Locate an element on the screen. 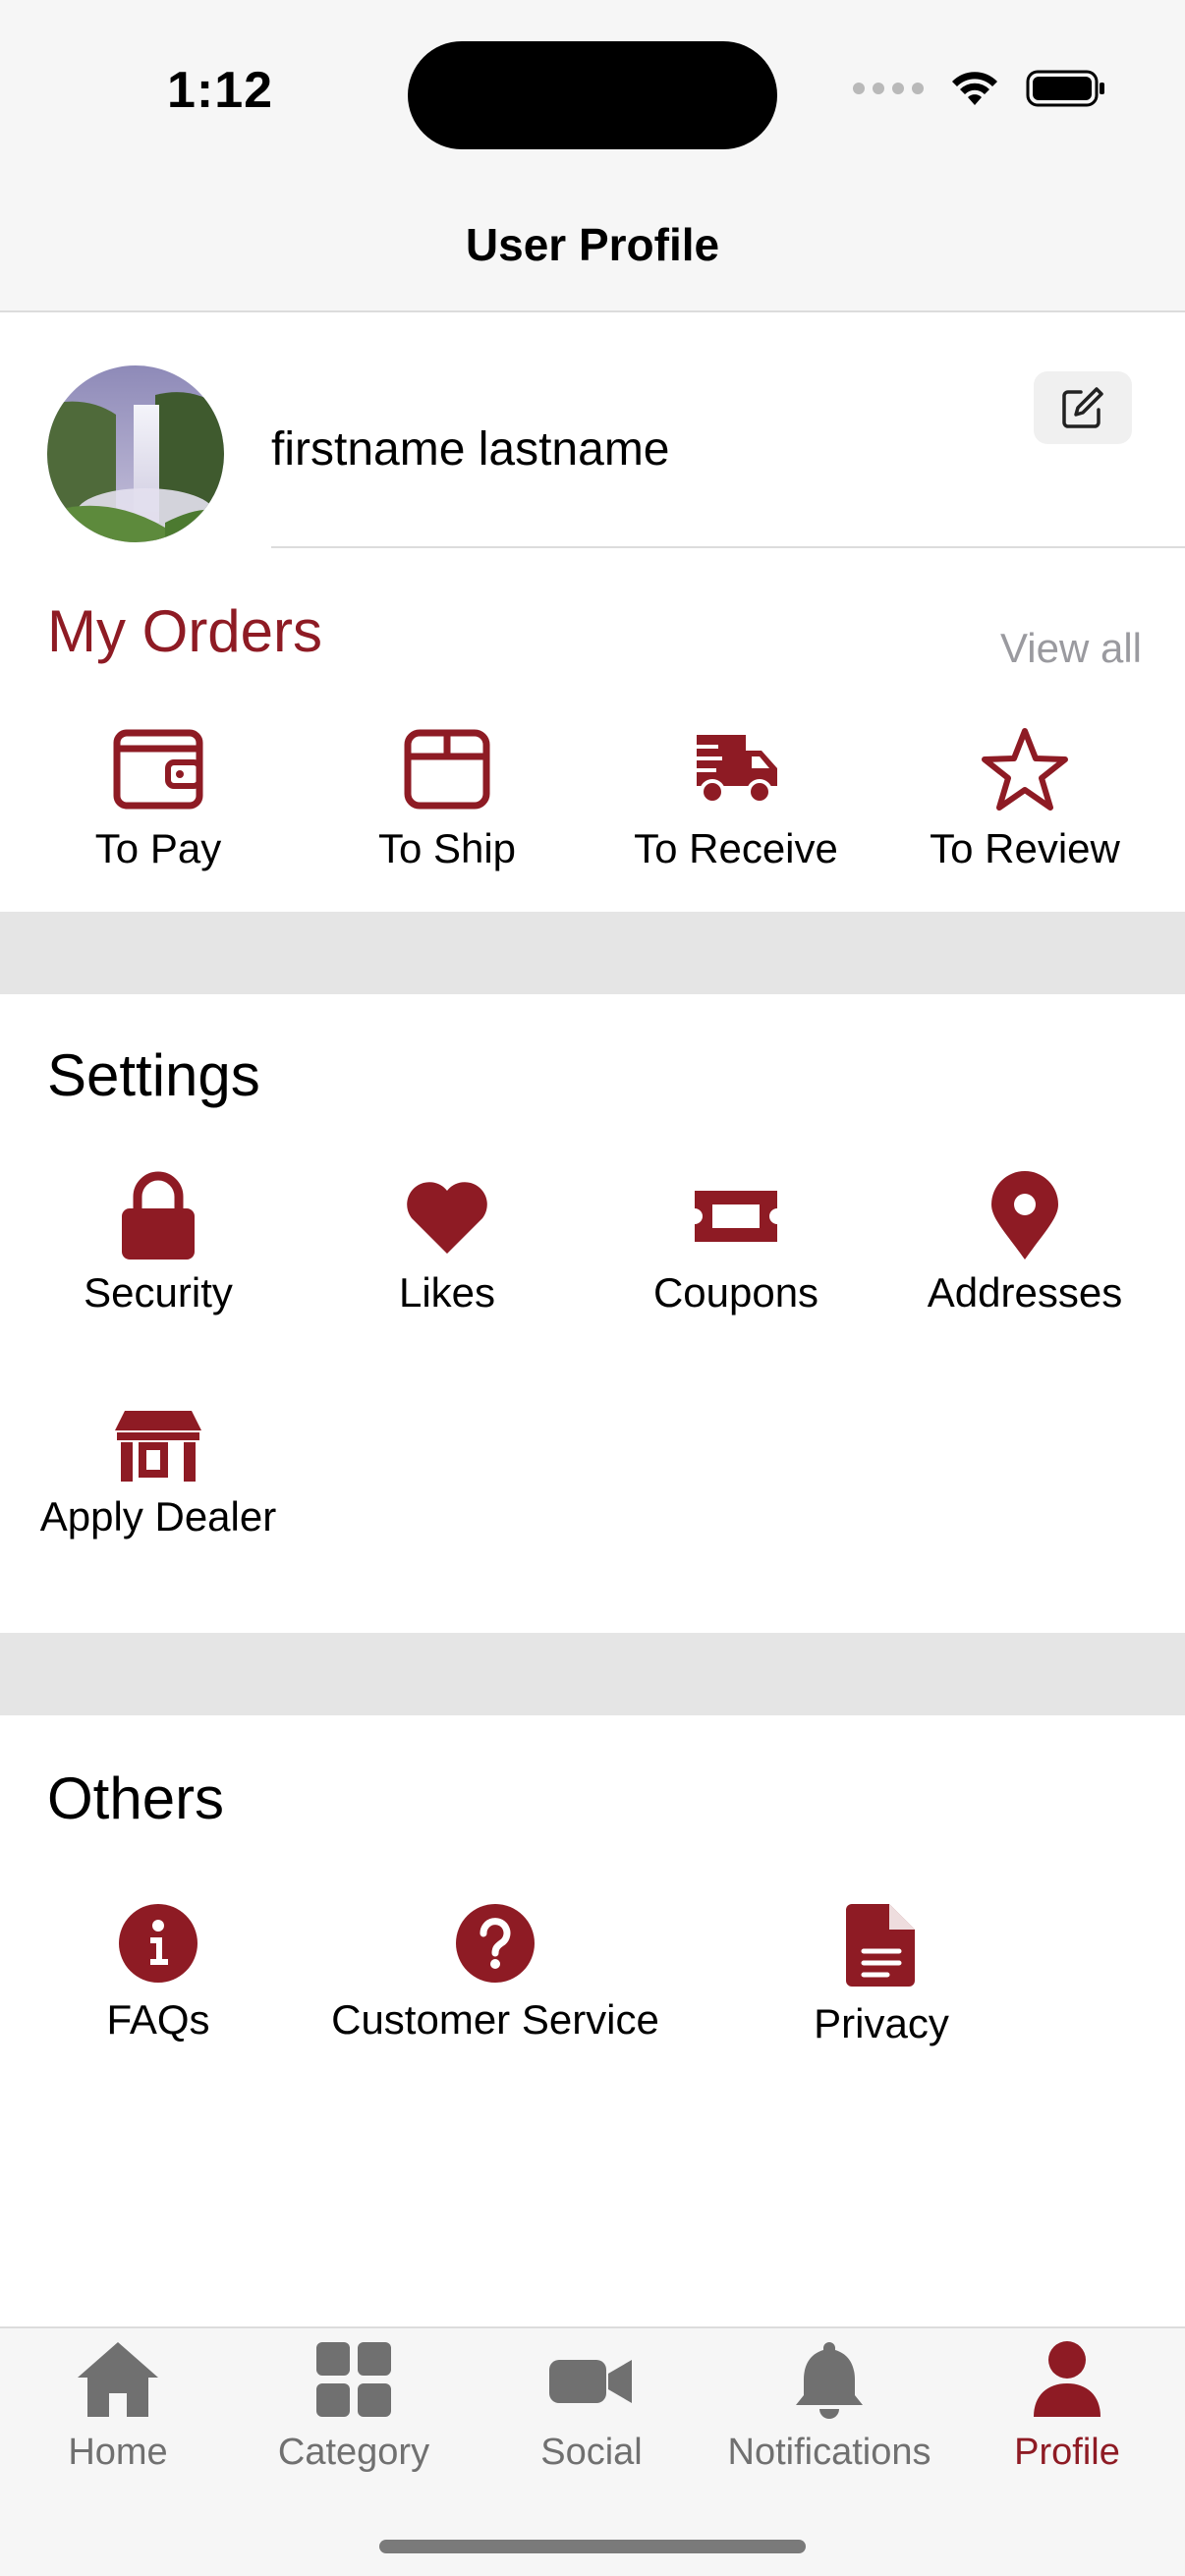  tab-category: Category is located at coordinates (354, 2406).